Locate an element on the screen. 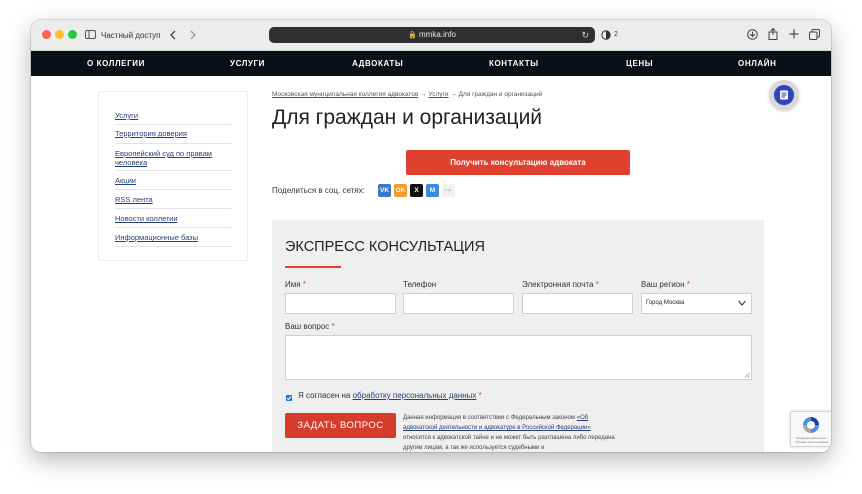  minimize-window-button is located at coordinates (59, 34).